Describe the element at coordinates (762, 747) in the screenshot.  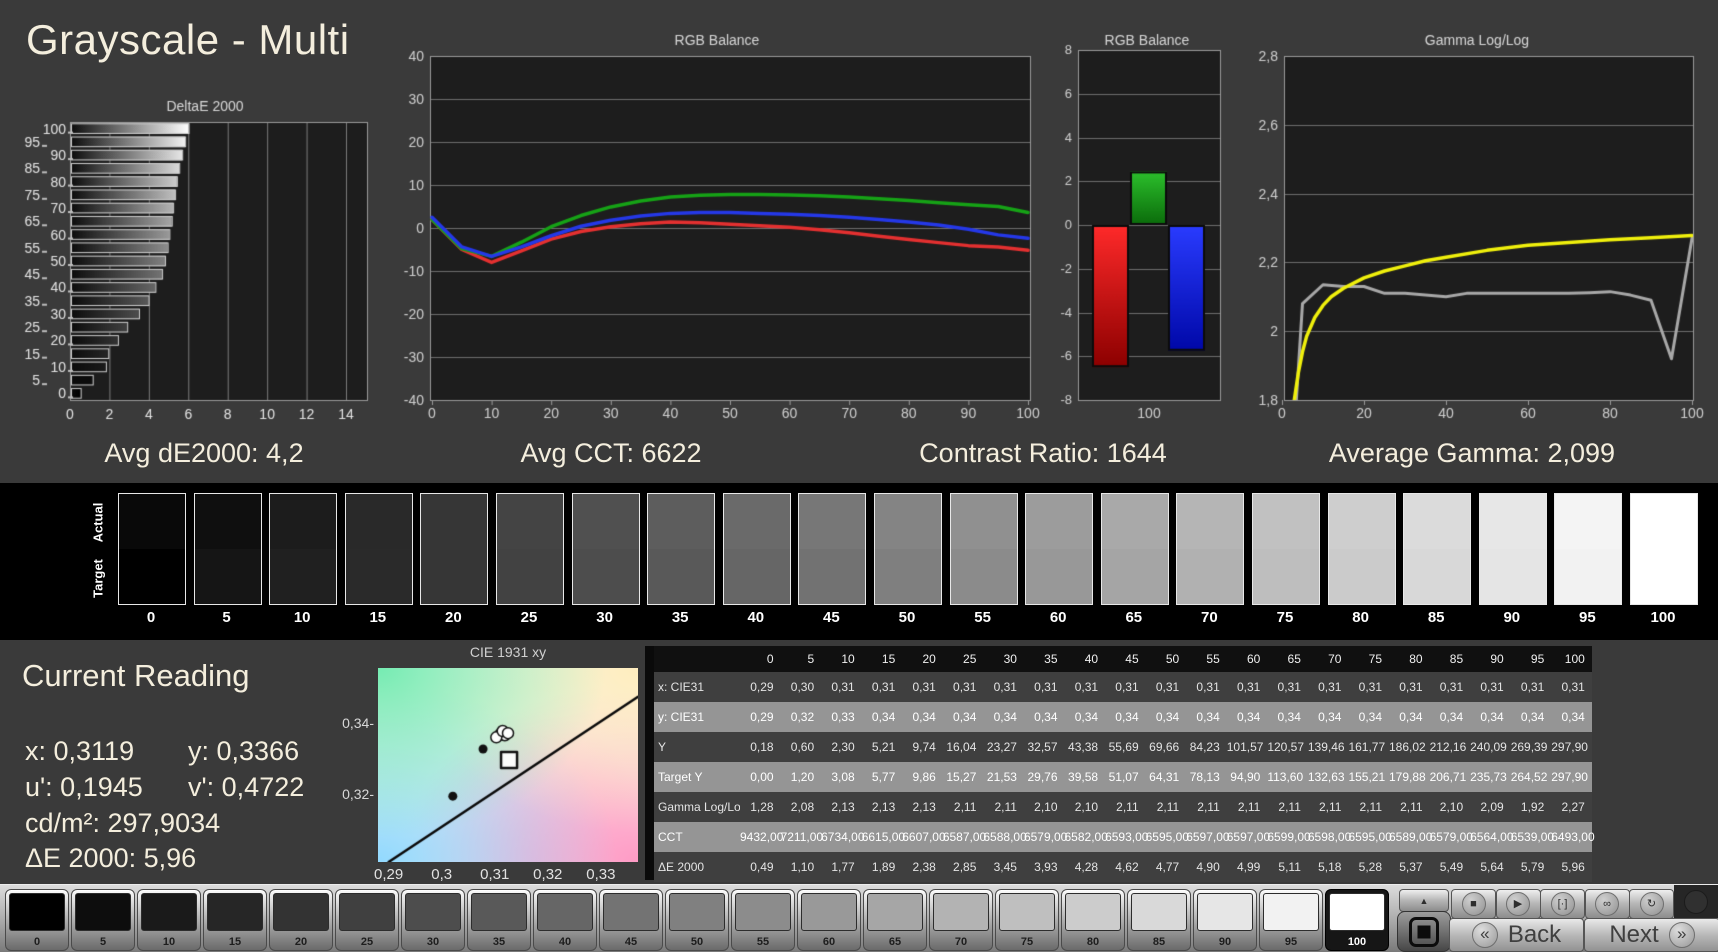
I see `table-cell: 0,18` at that location.